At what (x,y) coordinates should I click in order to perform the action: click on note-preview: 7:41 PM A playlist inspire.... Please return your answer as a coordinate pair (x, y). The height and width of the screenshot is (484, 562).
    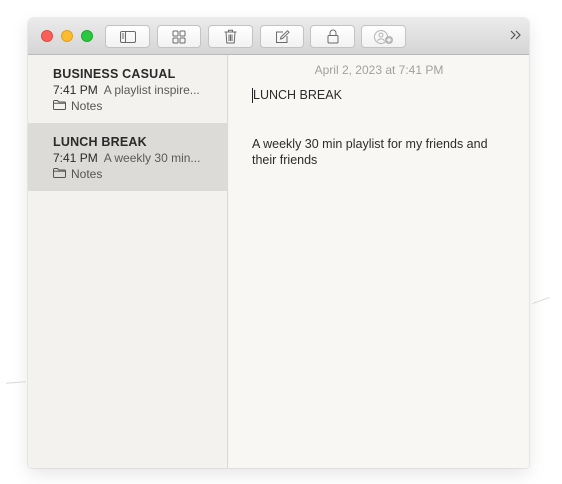
    Looking at the image, I should click on (133, 90).